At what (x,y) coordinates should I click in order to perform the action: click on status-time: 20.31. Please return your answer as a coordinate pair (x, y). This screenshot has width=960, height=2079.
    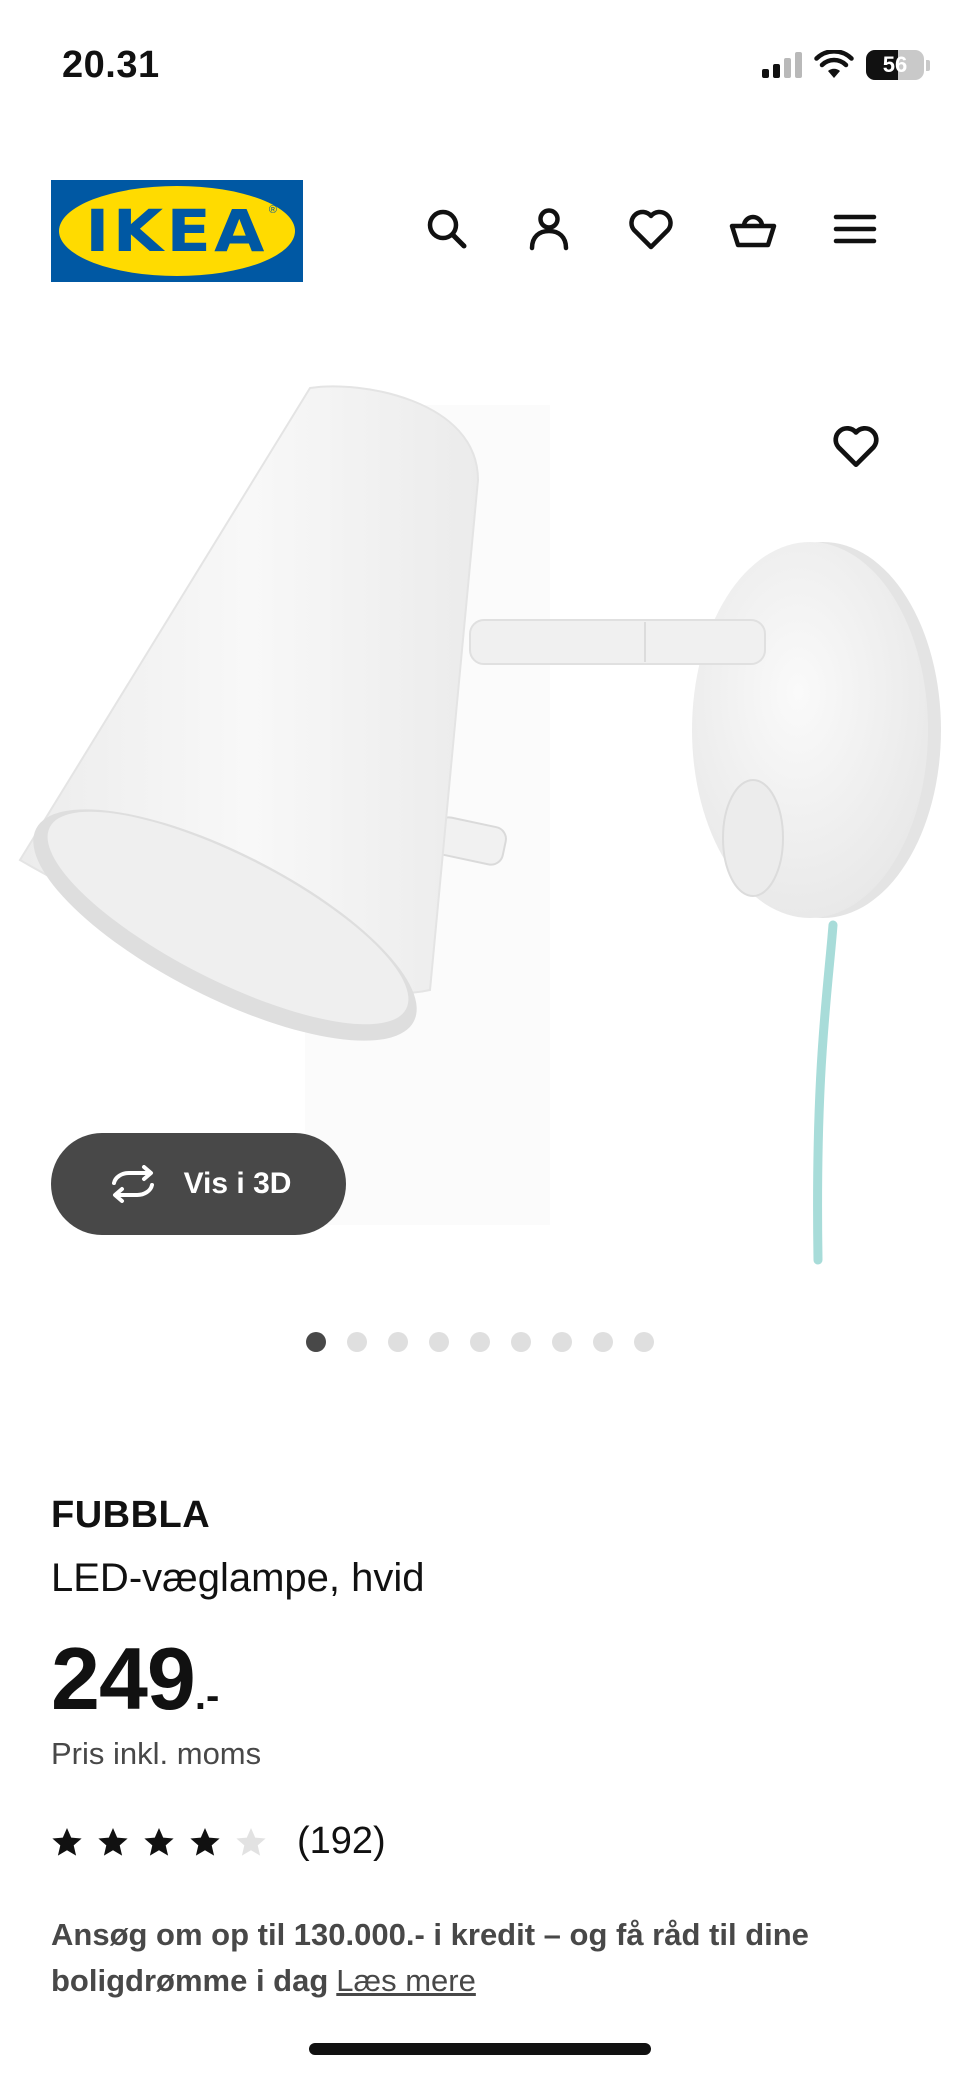
    Looking at the image, I should click on (111, 65).